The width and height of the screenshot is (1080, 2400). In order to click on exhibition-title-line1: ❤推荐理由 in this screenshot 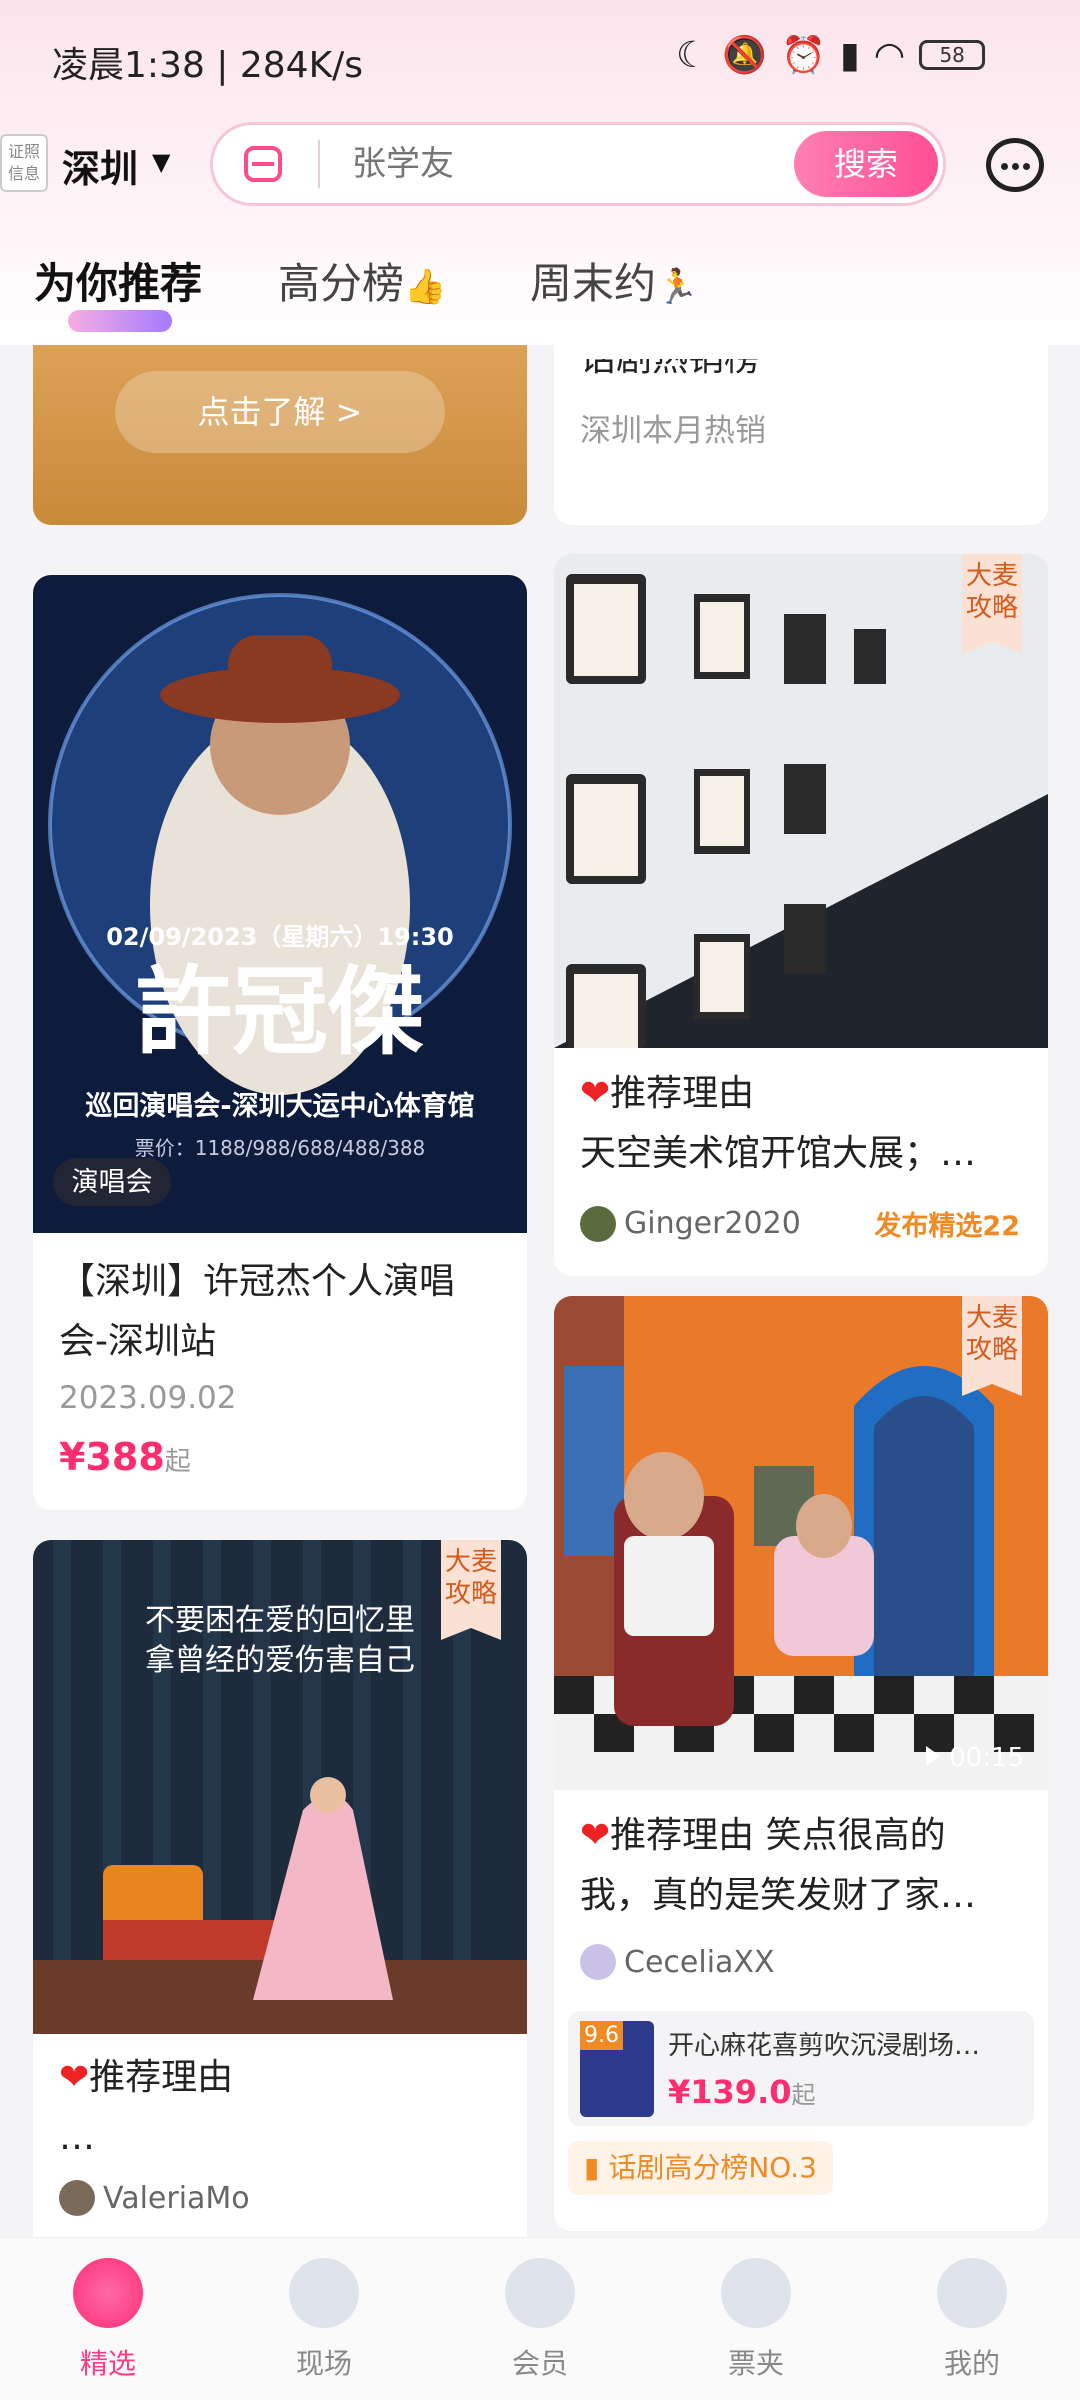, I will do `click(667, 1093)`.